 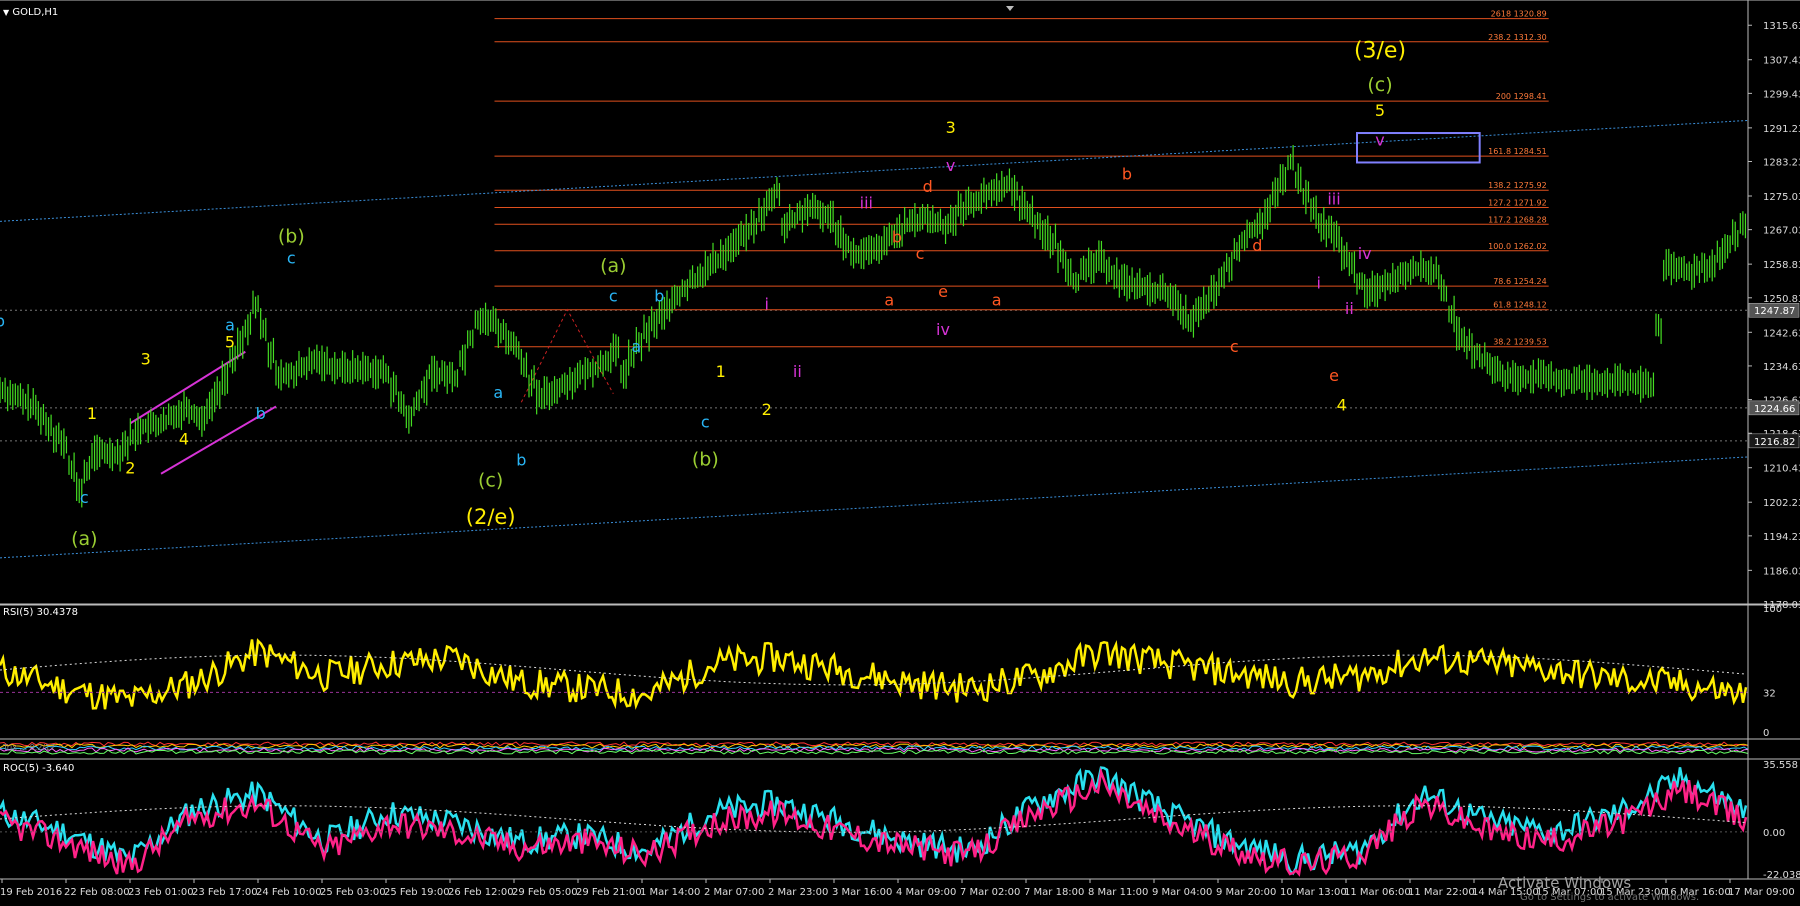 What do you see at coordinates (1118, 892) in the screenshot?
I see `time-tick-label: 8 Mar 11:00` at bounding box center [1118, 892].